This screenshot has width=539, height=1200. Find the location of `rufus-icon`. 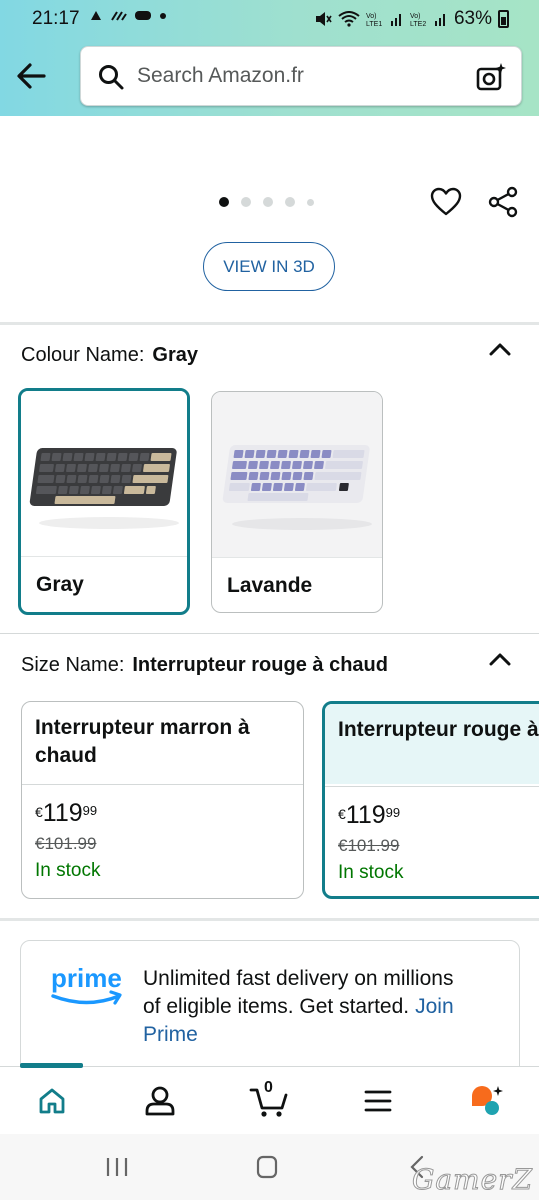

rufus-icon is located at coordinates (487, 1100).